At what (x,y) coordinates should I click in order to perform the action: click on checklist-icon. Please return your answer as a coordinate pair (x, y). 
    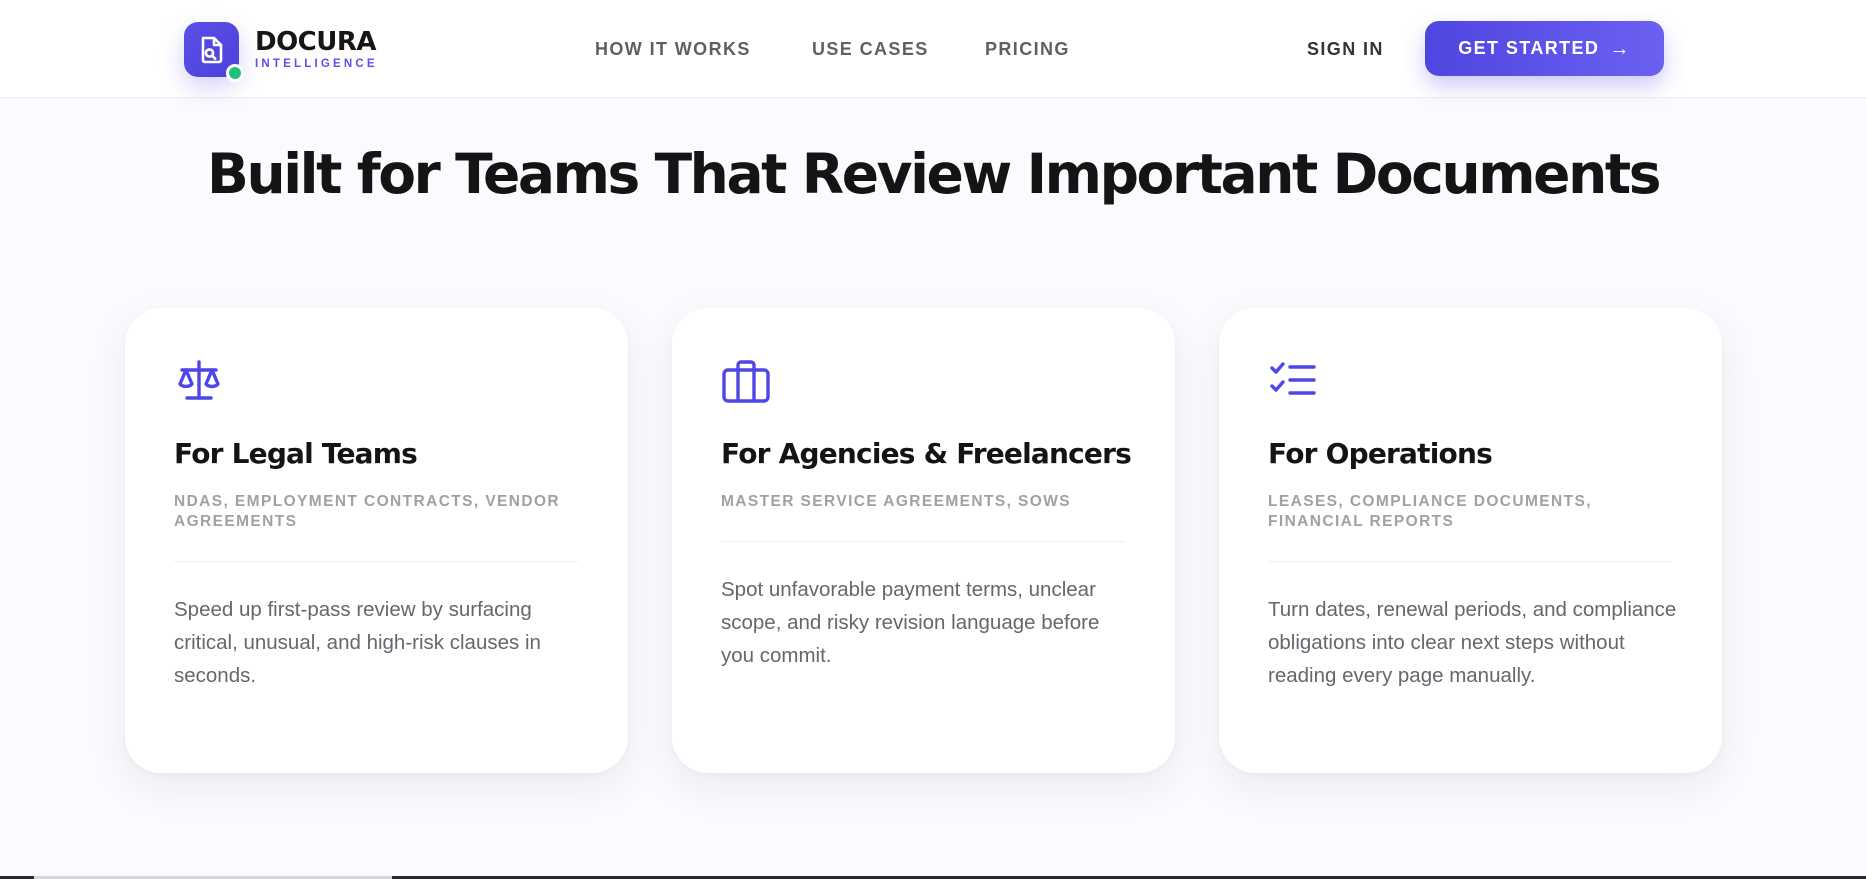
    Looking at the image, I should click on (1293, 378).